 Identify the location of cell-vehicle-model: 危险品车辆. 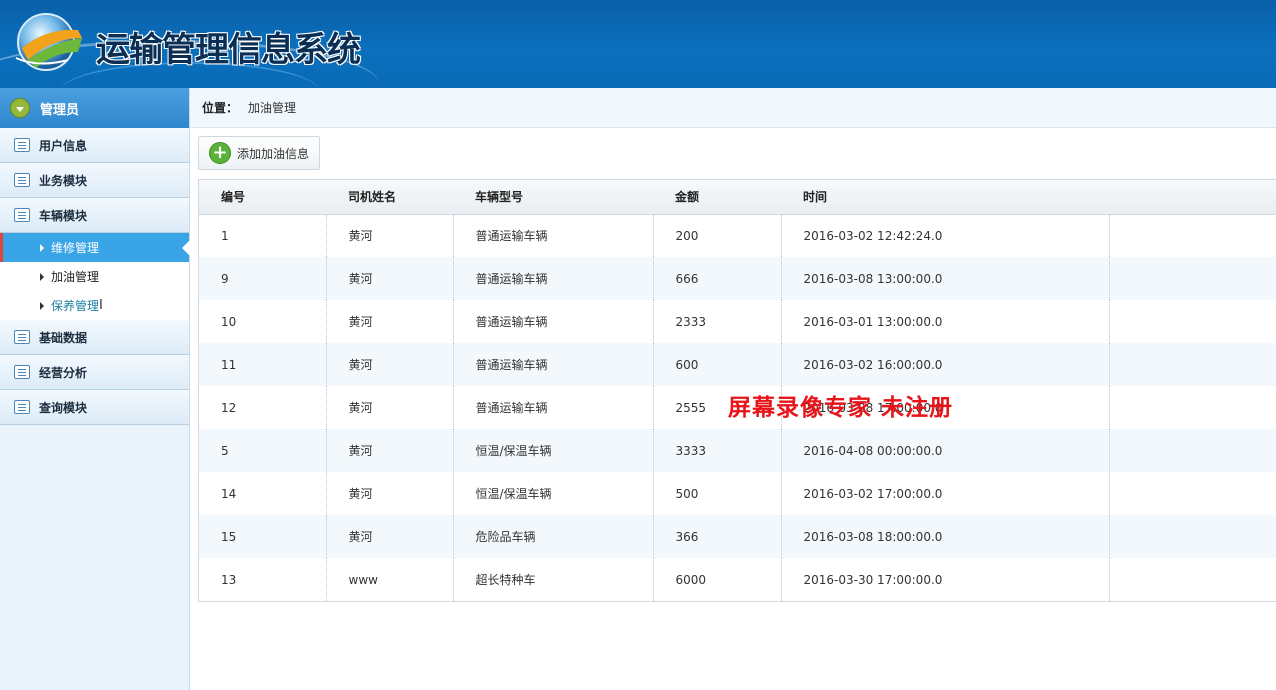
(553, 536).